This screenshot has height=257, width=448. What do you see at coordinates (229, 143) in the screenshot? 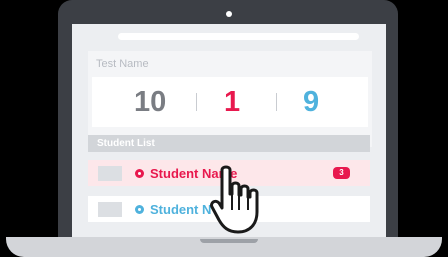
I see `student-list-header: Student List` at bounding box center [229, 143].